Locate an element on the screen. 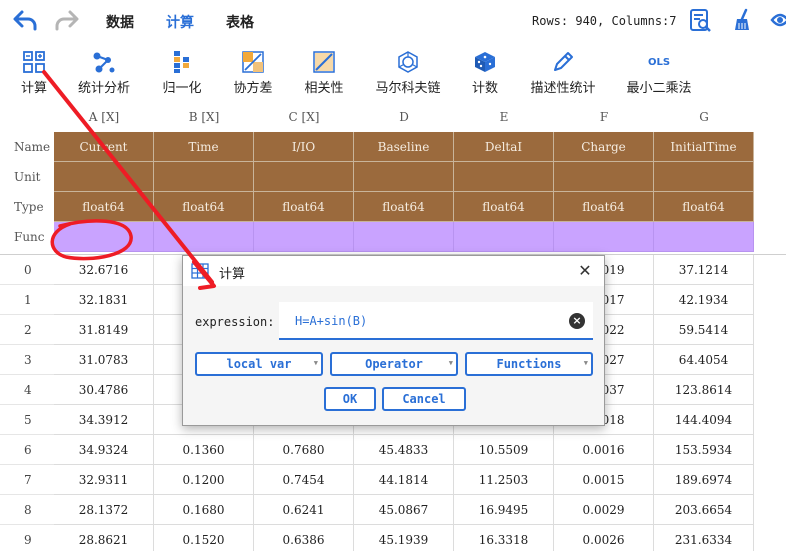  table-cell: 16.3318 is located at coordinates (504, 538).